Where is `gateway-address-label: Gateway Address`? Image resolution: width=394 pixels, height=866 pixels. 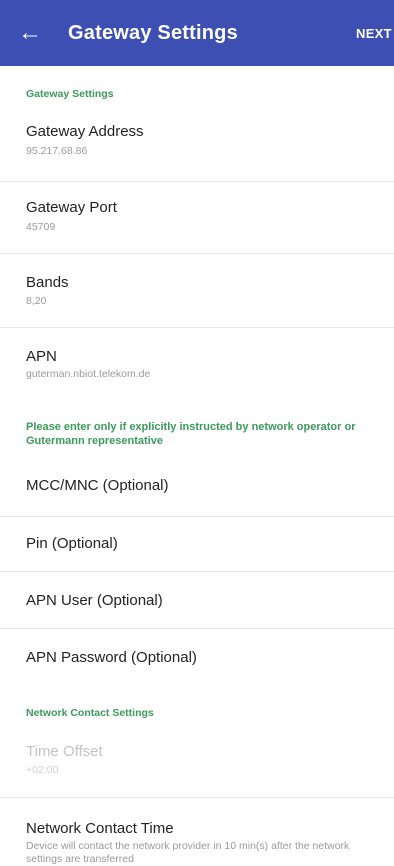 gateway-address-label: Gateway Address is located at coordinates (85, 131).